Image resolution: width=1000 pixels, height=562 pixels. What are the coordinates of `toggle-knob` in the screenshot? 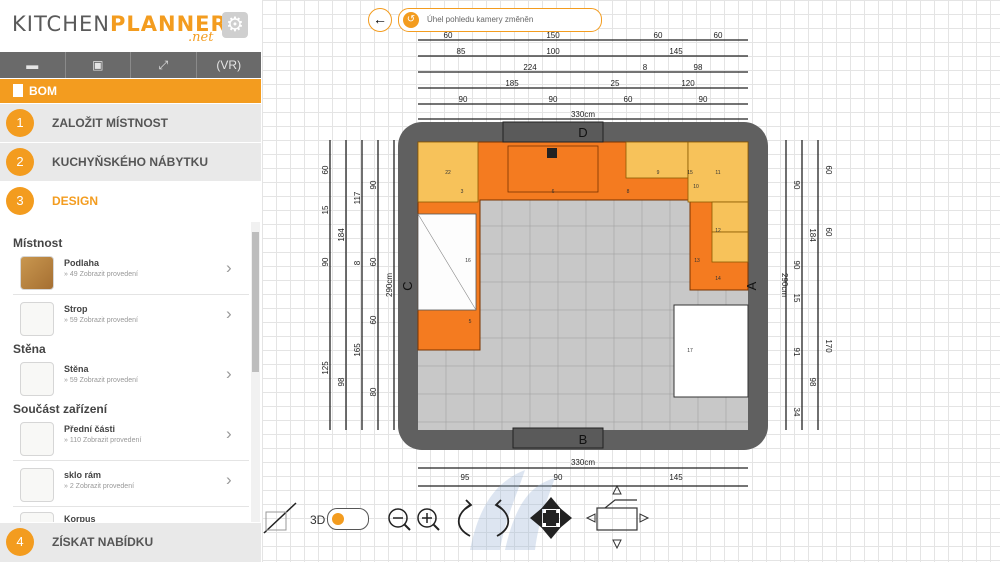 It's located at (338, 519).